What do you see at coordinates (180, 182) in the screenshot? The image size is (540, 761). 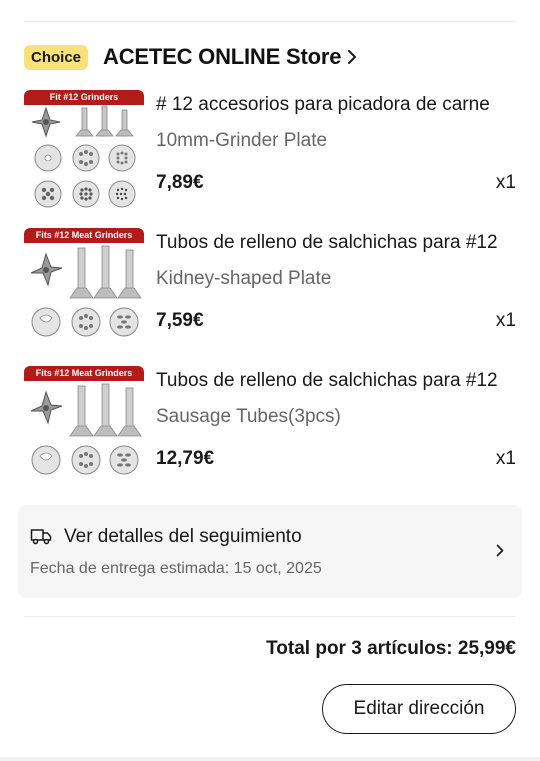 I see `item-price: 7,89€` at bounding box center [180, 182].